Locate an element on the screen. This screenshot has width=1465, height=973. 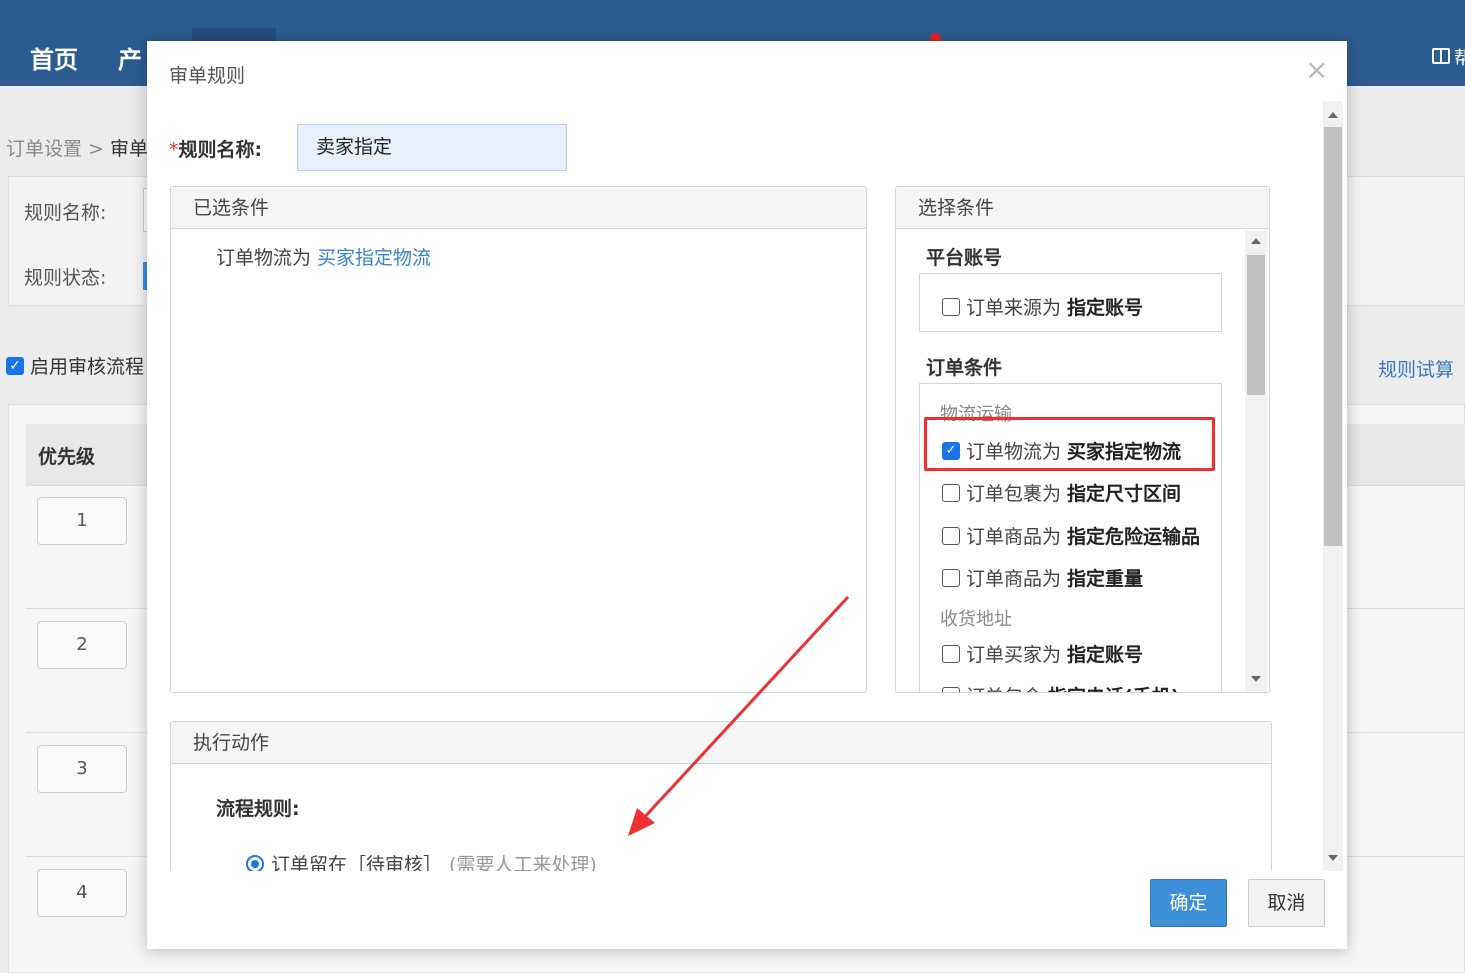
flow-rule-label: 流程规则: is located at coordinates (258, 809).